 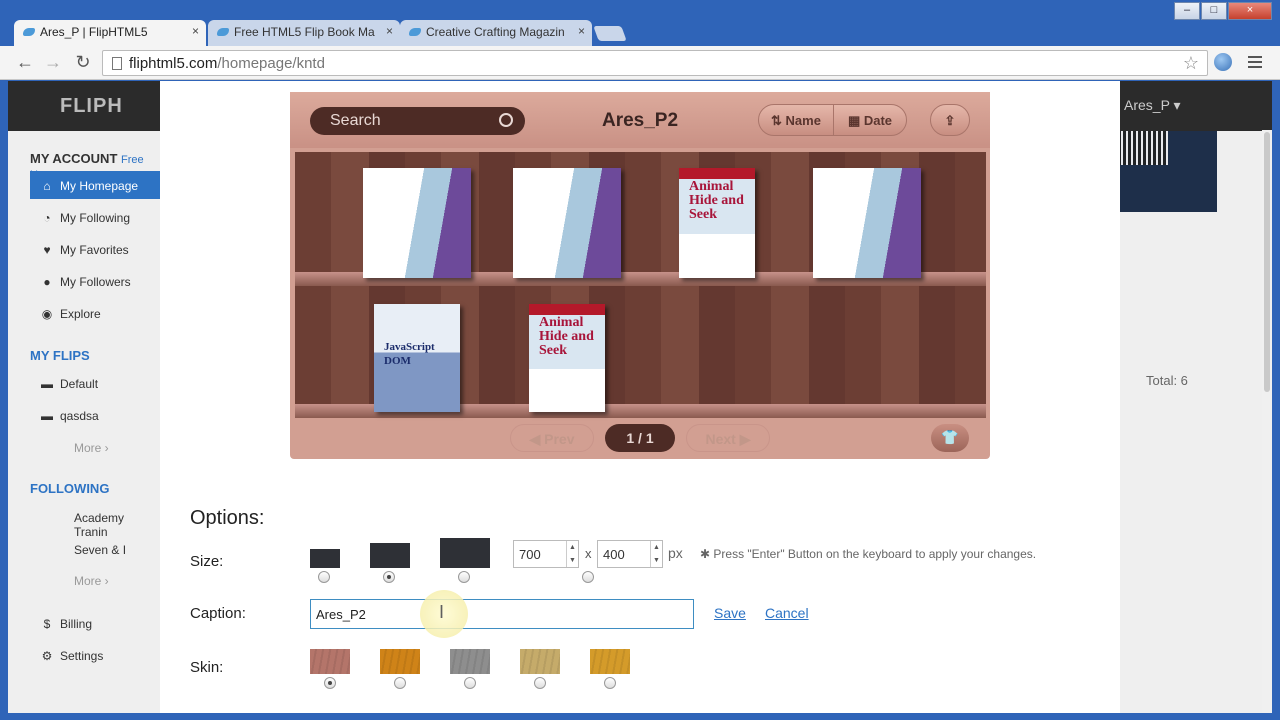 What do you see at coordinates (1187, 11) in the screenshot?
I see `minimize-button: –` at bounding box center [1187, 11].